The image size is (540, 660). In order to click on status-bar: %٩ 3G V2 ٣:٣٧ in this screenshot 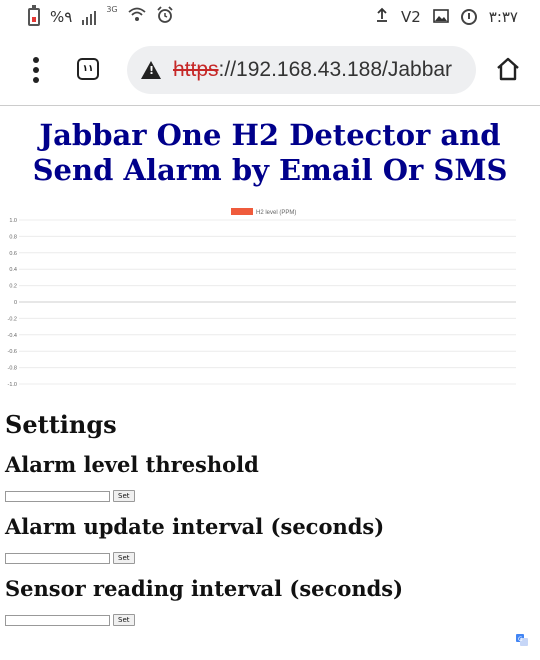, I will do `click(270, 17)`.